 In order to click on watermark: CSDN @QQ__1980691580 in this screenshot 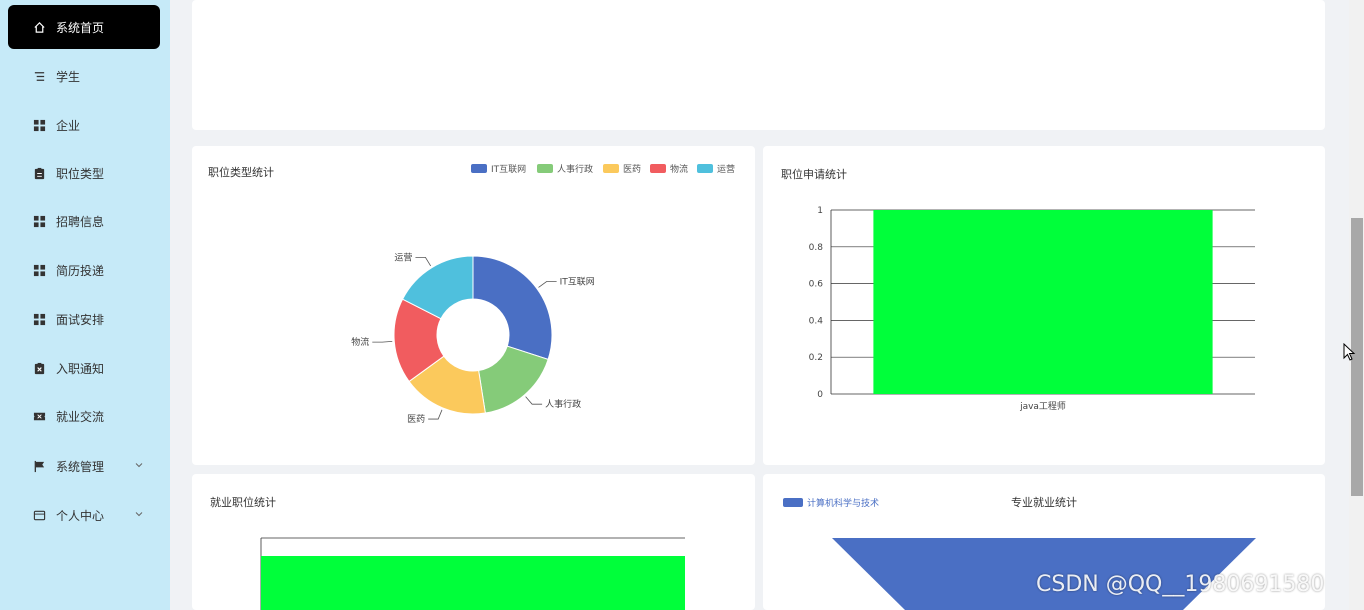, I will do `click(1180, 584)`.